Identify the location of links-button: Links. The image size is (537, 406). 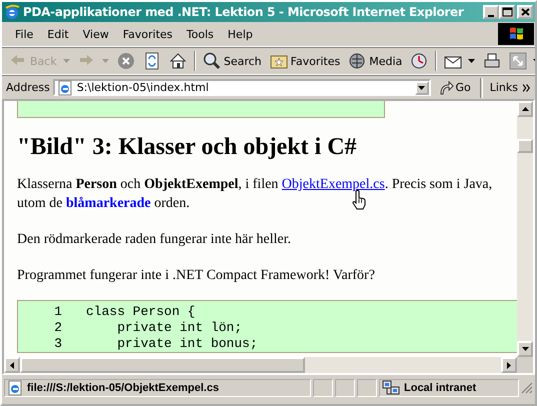
(504, 87).